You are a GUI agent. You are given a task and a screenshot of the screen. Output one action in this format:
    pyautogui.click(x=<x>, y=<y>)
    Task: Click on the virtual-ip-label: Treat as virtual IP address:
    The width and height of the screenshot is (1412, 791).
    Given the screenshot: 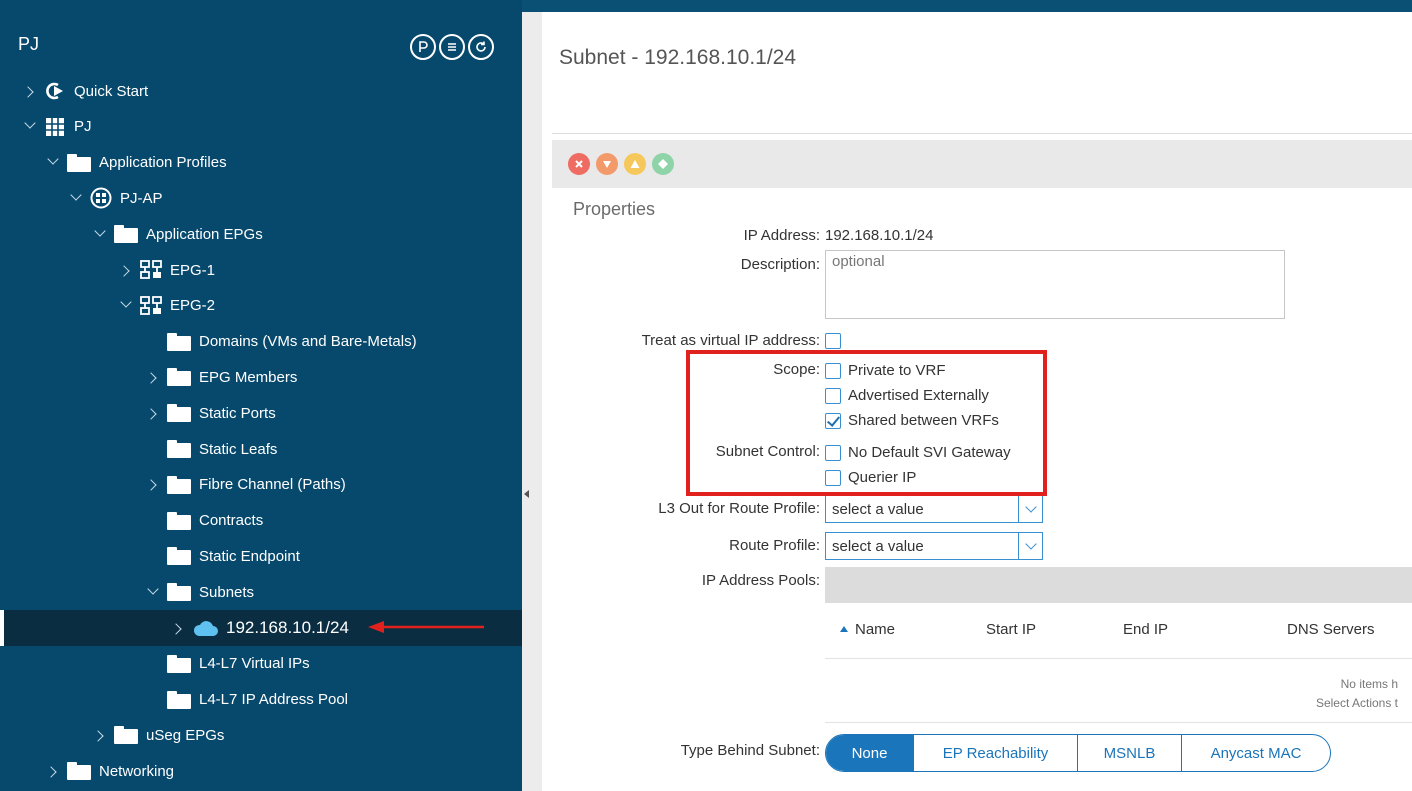 What is the action you would take?
    pyautogui.click(x=730, y=340)
    